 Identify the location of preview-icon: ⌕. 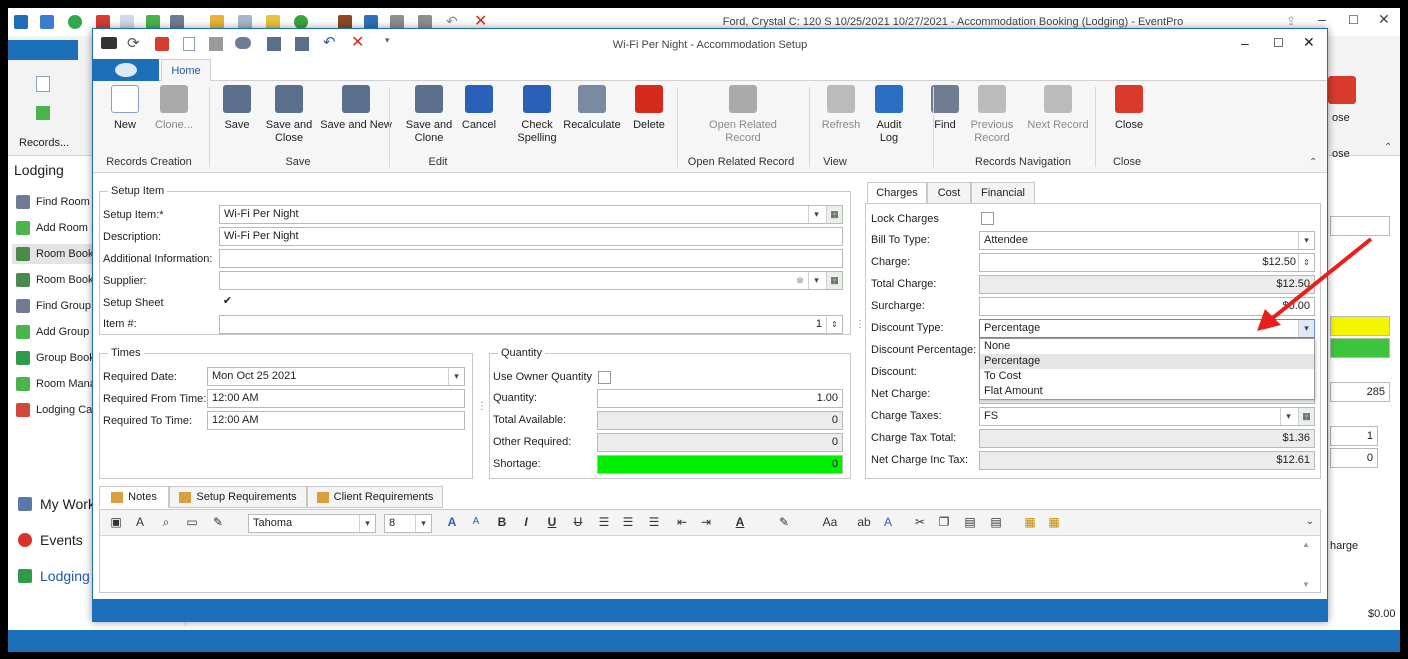
(166, 522).